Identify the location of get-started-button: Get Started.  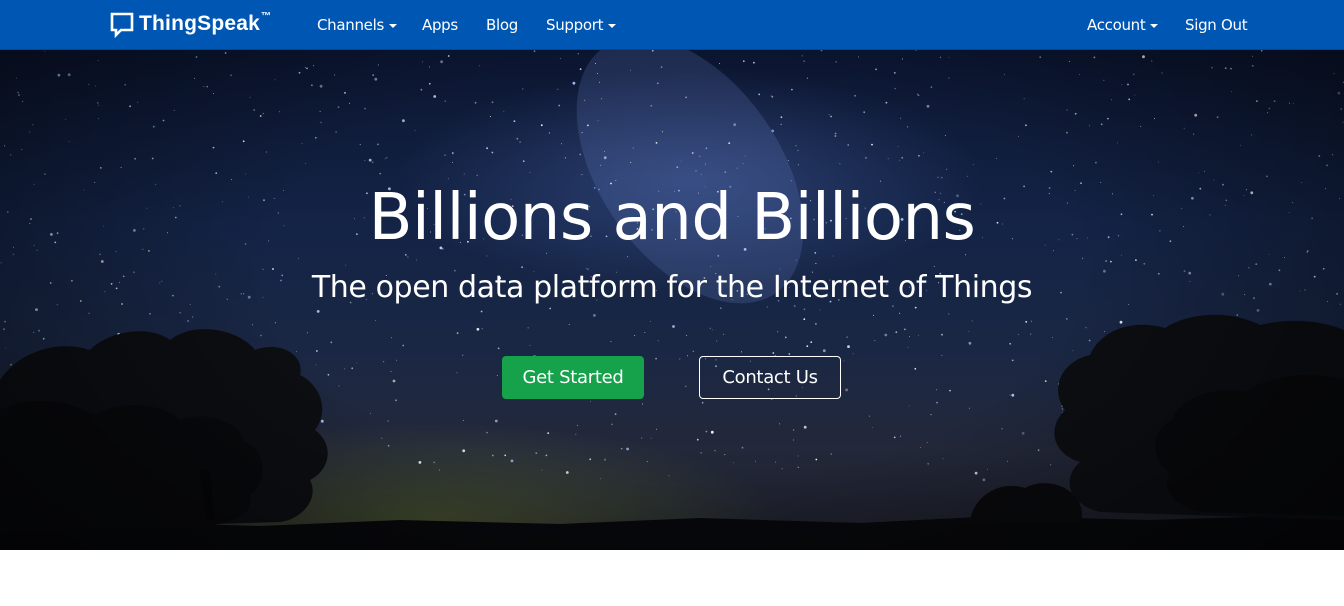
(573, 377).